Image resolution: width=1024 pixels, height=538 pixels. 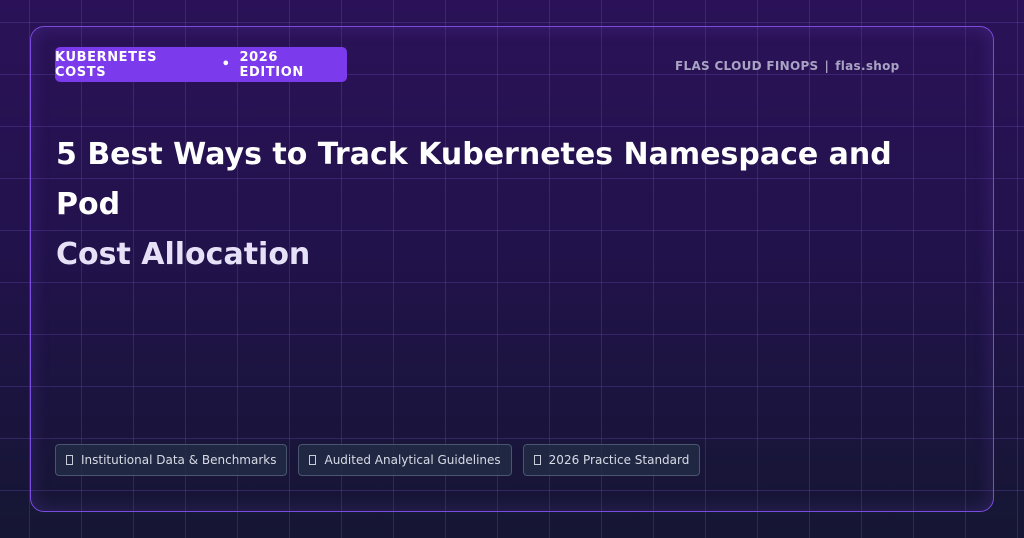 I want to click on badge-category: KUBERNETES COSTS, so click(x=106, y=64).